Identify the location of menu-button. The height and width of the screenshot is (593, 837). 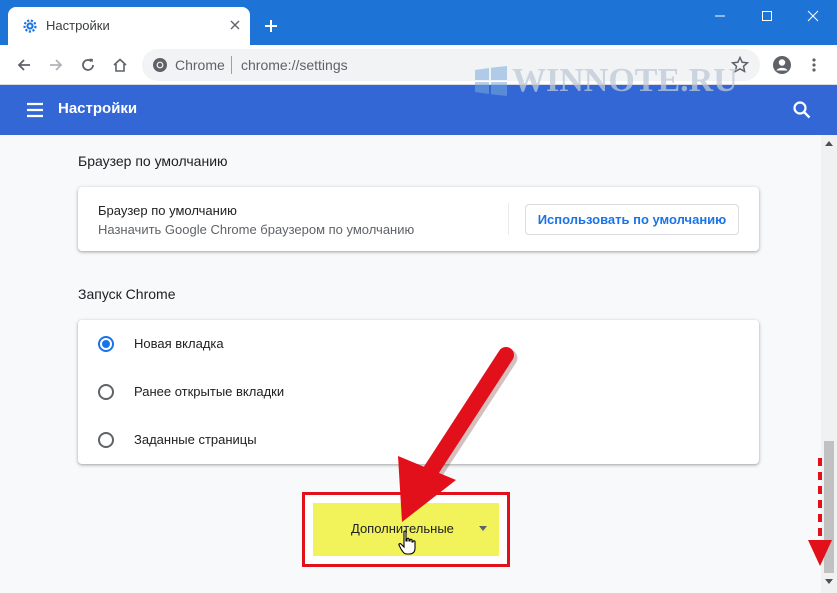
(814, 65).